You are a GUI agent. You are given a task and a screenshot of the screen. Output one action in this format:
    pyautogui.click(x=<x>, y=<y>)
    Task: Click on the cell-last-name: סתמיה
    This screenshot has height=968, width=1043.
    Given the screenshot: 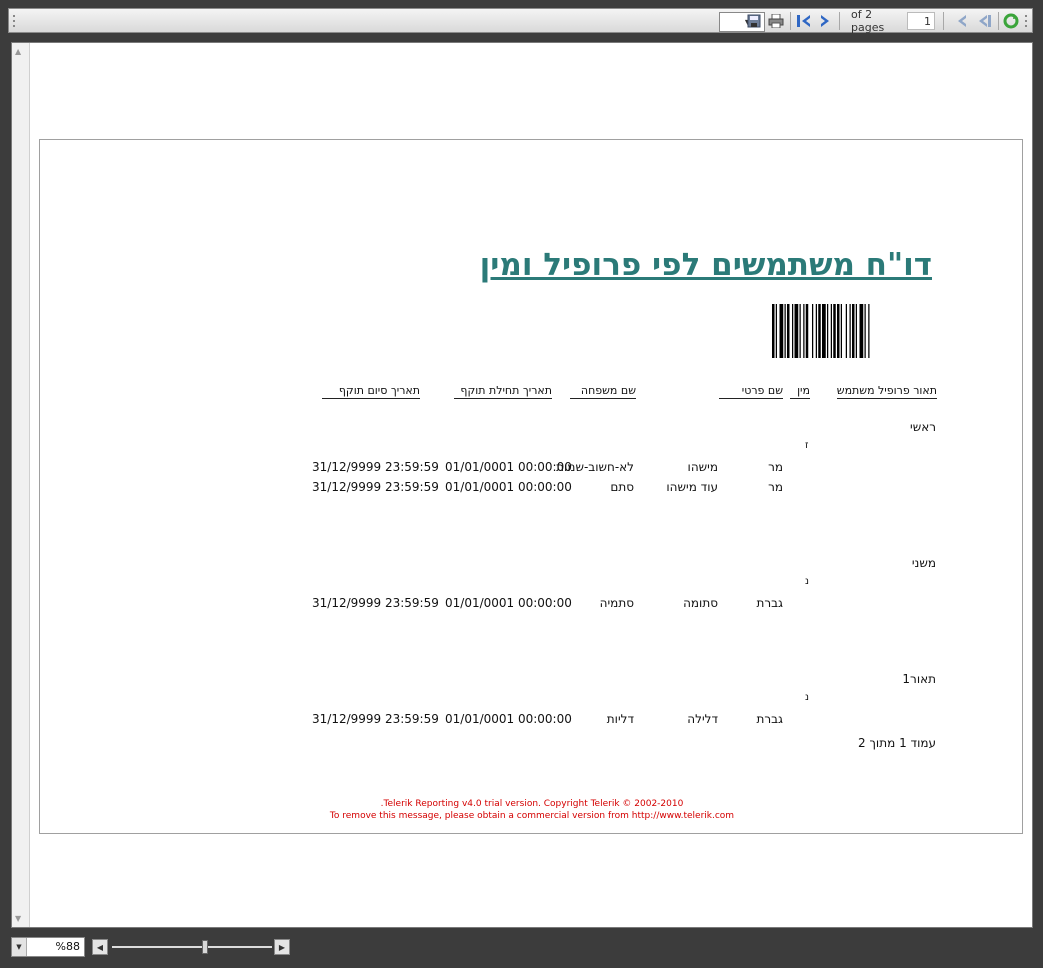 What is the action you would take?
    pyautogui.click(x=616, y=603)
    